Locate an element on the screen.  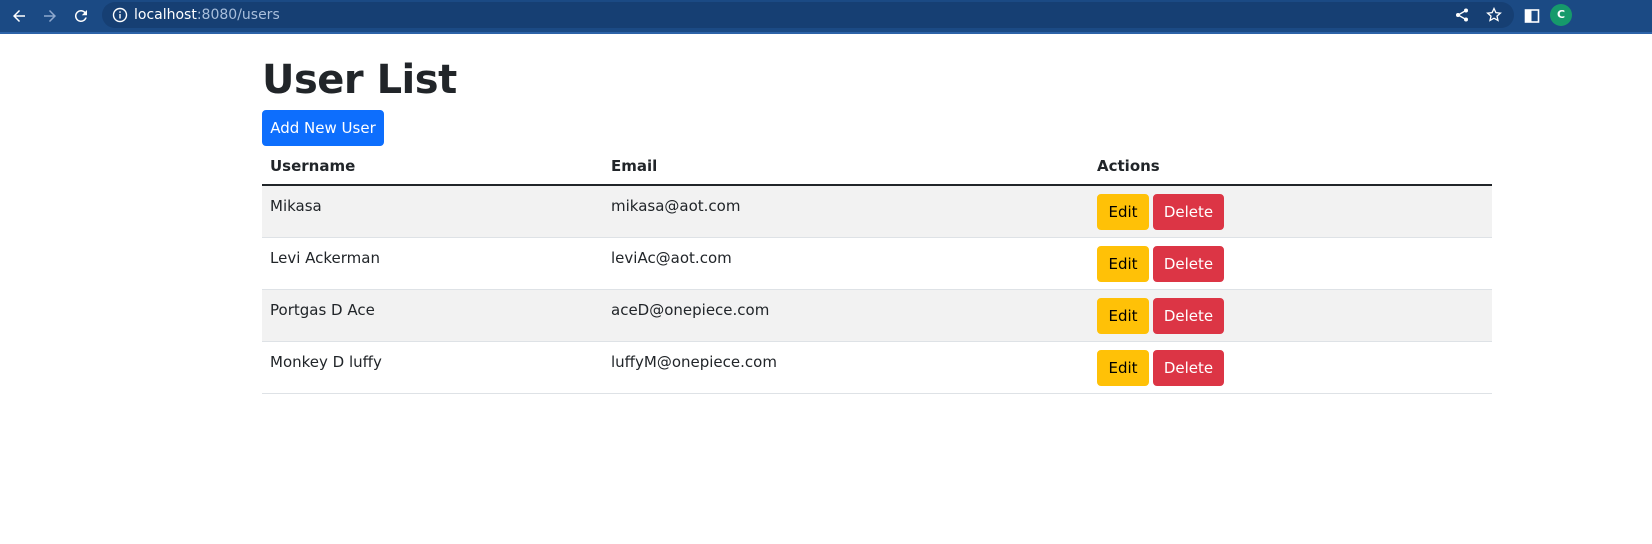
side-panel-icon is located at coordinates (1532, 16).